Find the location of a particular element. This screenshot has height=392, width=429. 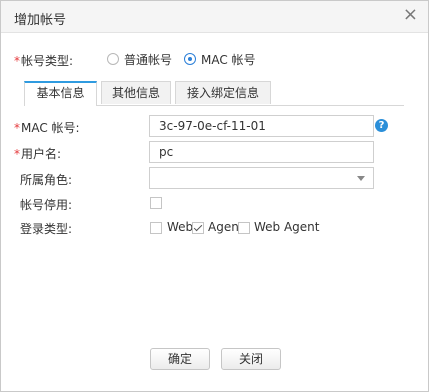

account-disabled-checkbox is located at coordinates (156, 203).